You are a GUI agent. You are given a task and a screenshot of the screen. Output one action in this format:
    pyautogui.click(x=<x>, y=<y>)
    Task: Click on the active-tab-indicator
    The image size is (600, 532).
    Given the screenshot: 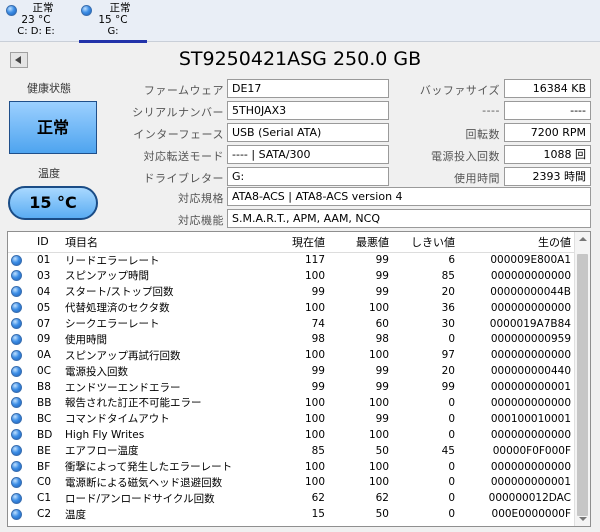 What is the action you would take?
    pyautogui.click(x=113, y=41)
    